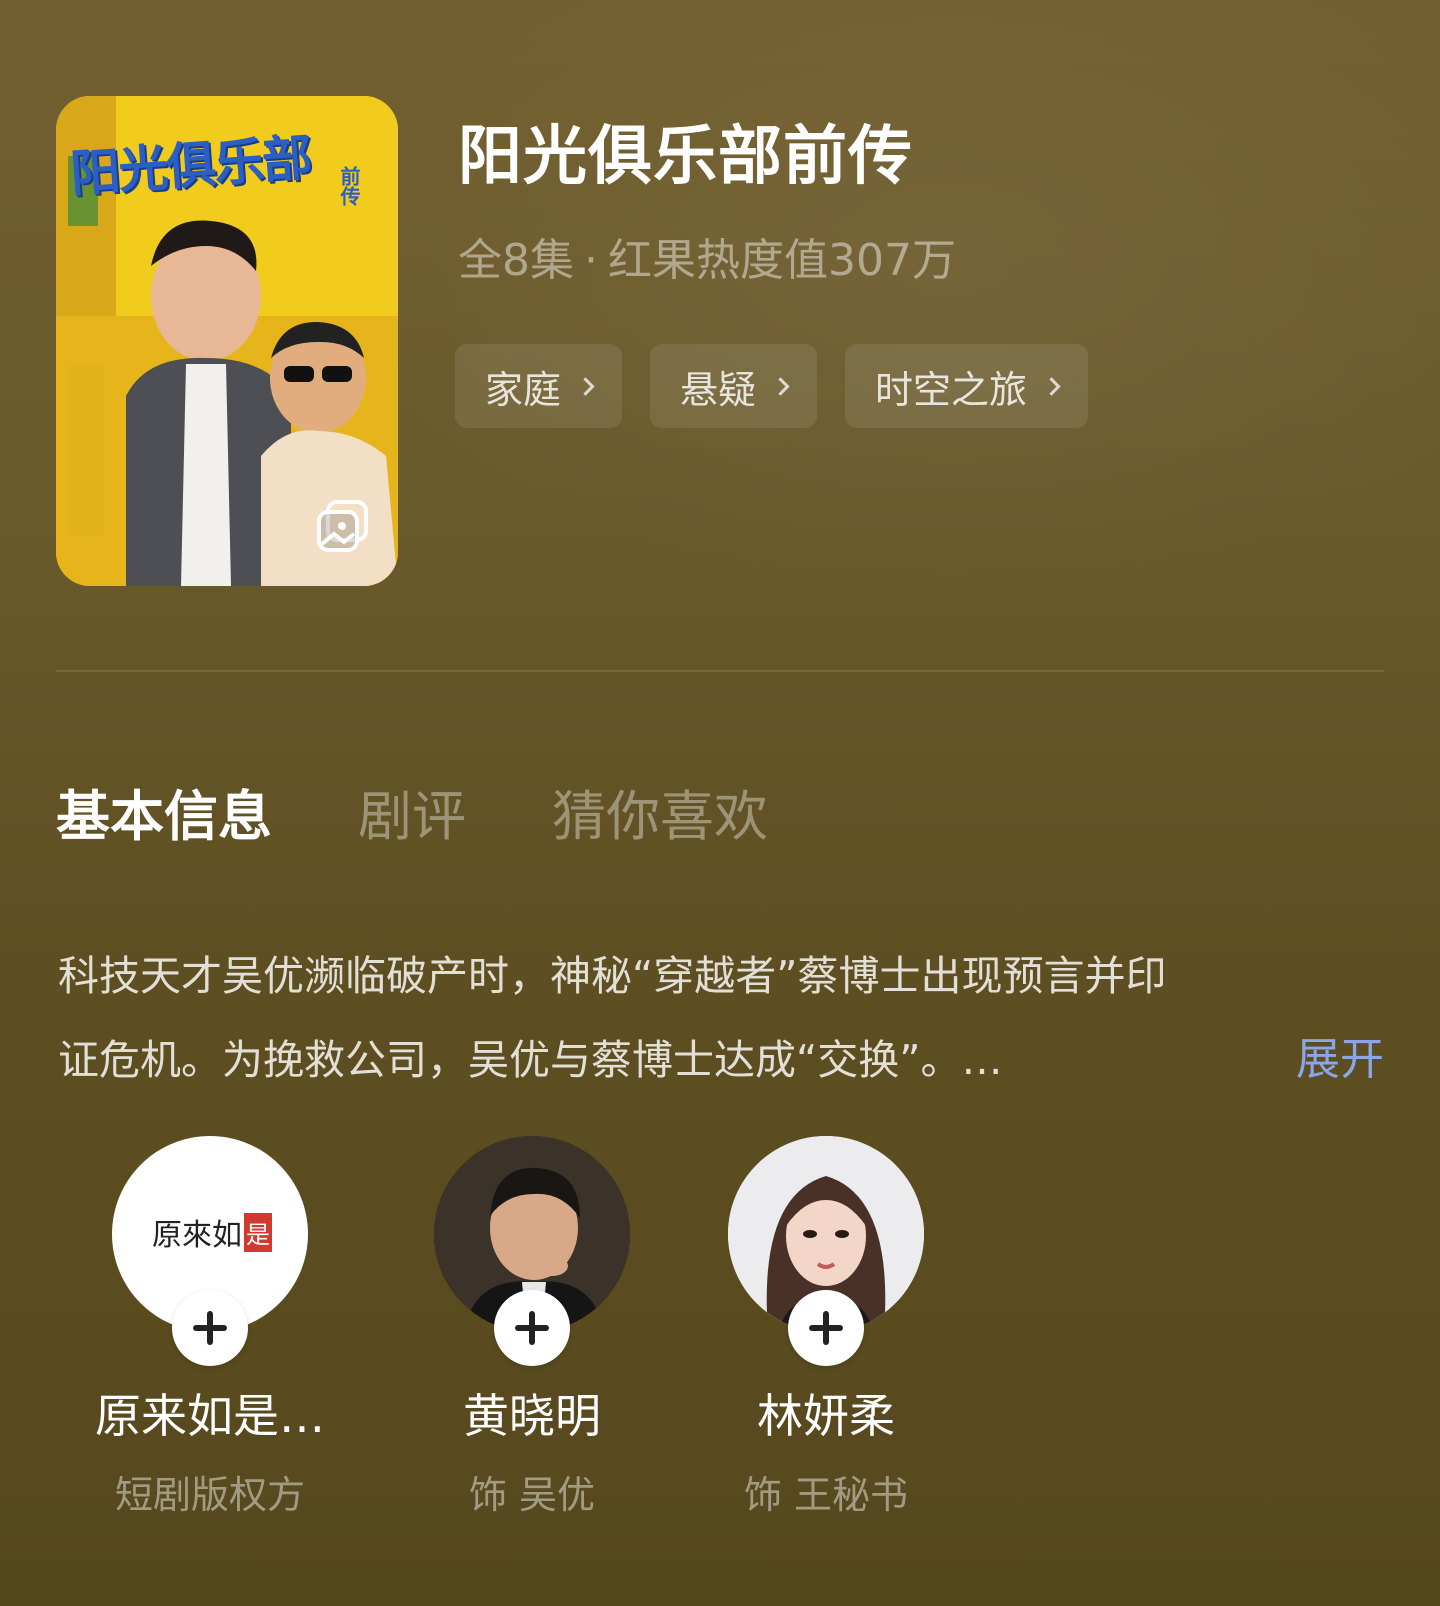 This screenshot has width=1440, height=1606. I want to click on tag-time-travel: 时空之旅, so click(967, 386).